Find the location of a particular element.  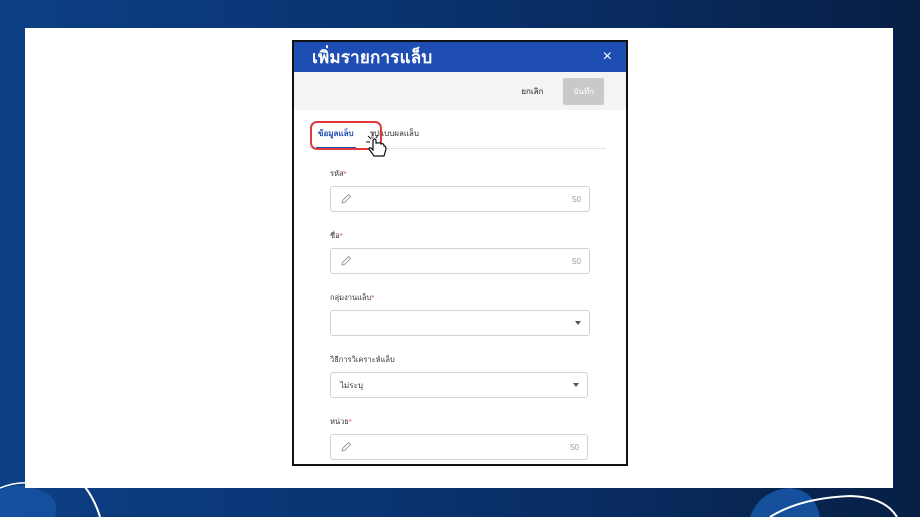

code-field: รหัส* 50 is located at coordinates (460, 190).